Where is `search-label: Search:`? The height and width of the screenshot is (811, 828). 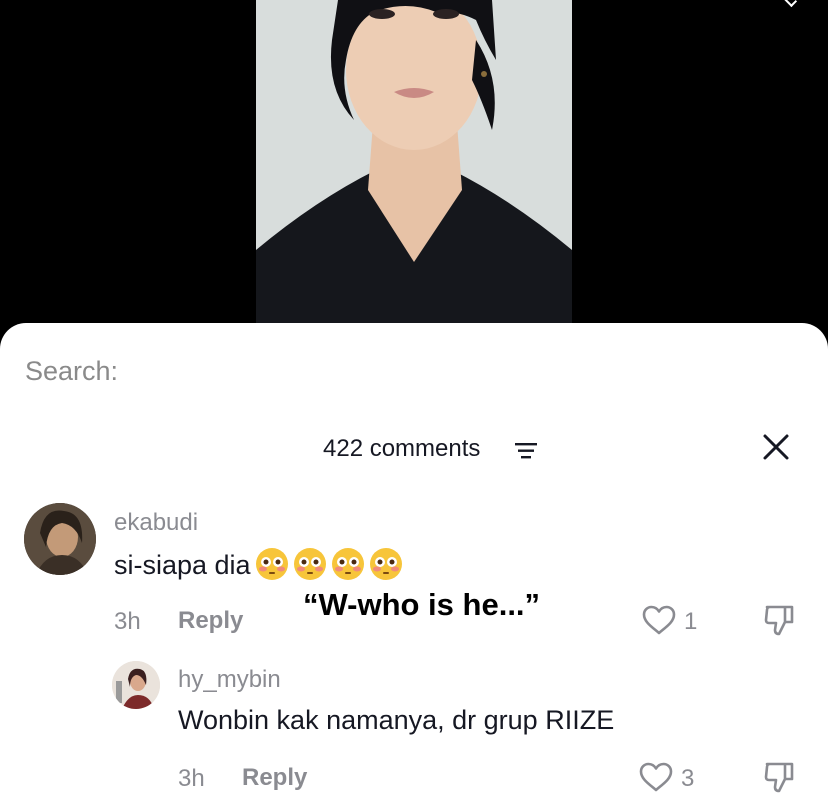 search-label: Search: is located at coordinates (71, 371).